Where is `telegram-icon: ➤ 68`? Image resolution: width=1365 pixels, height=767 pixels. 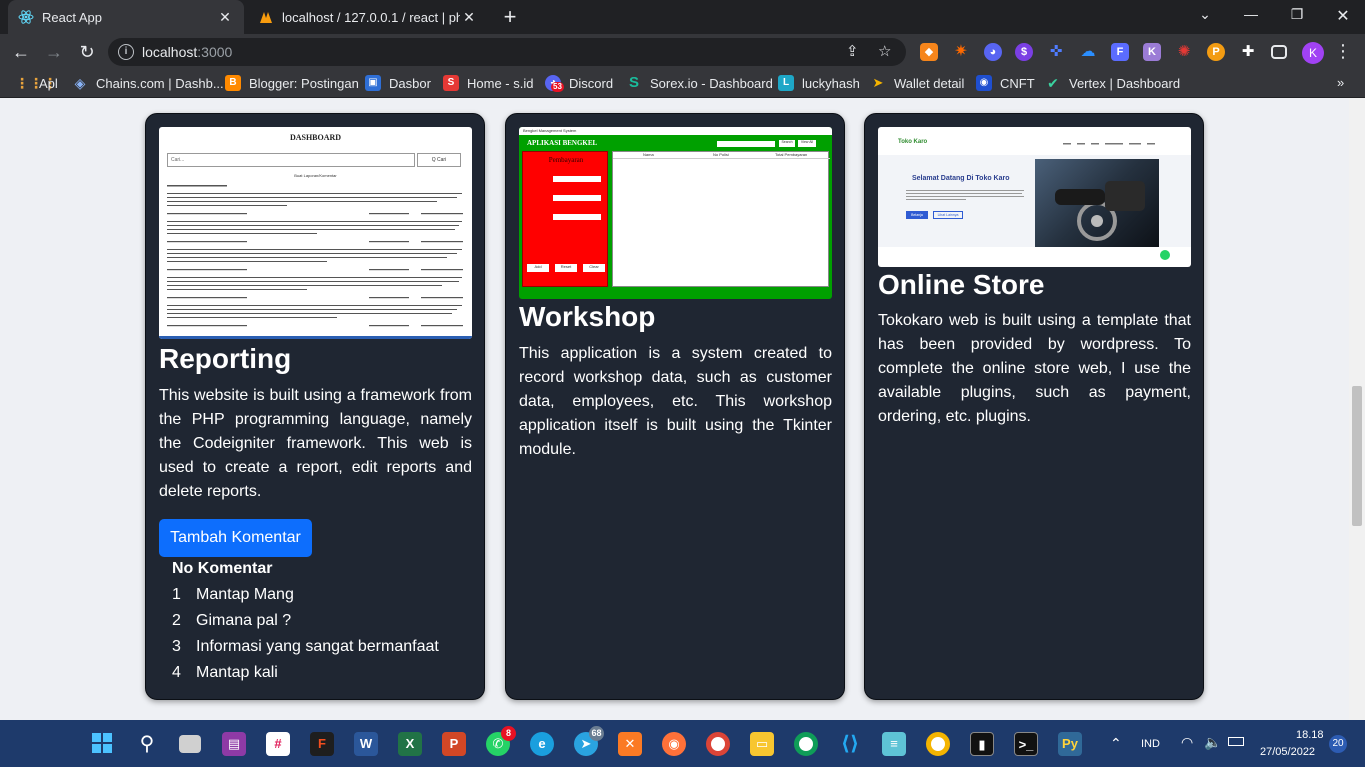
telegram-icon: ➤ 68 is located at coordinates (589, 741).